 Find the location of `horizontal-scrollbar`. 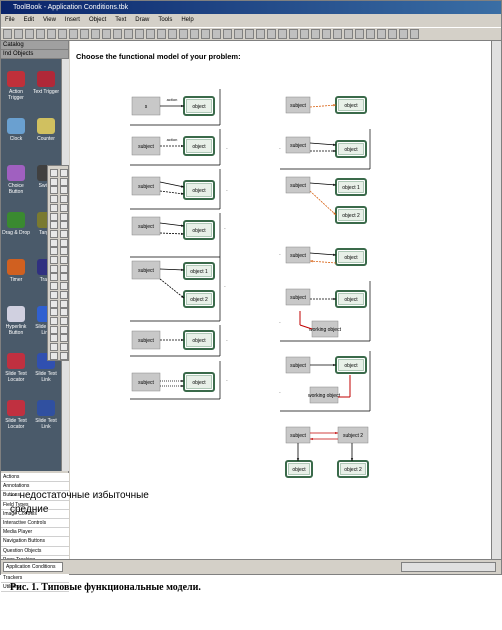

horizontal-scrollbar is located at coordinates (448, 567).